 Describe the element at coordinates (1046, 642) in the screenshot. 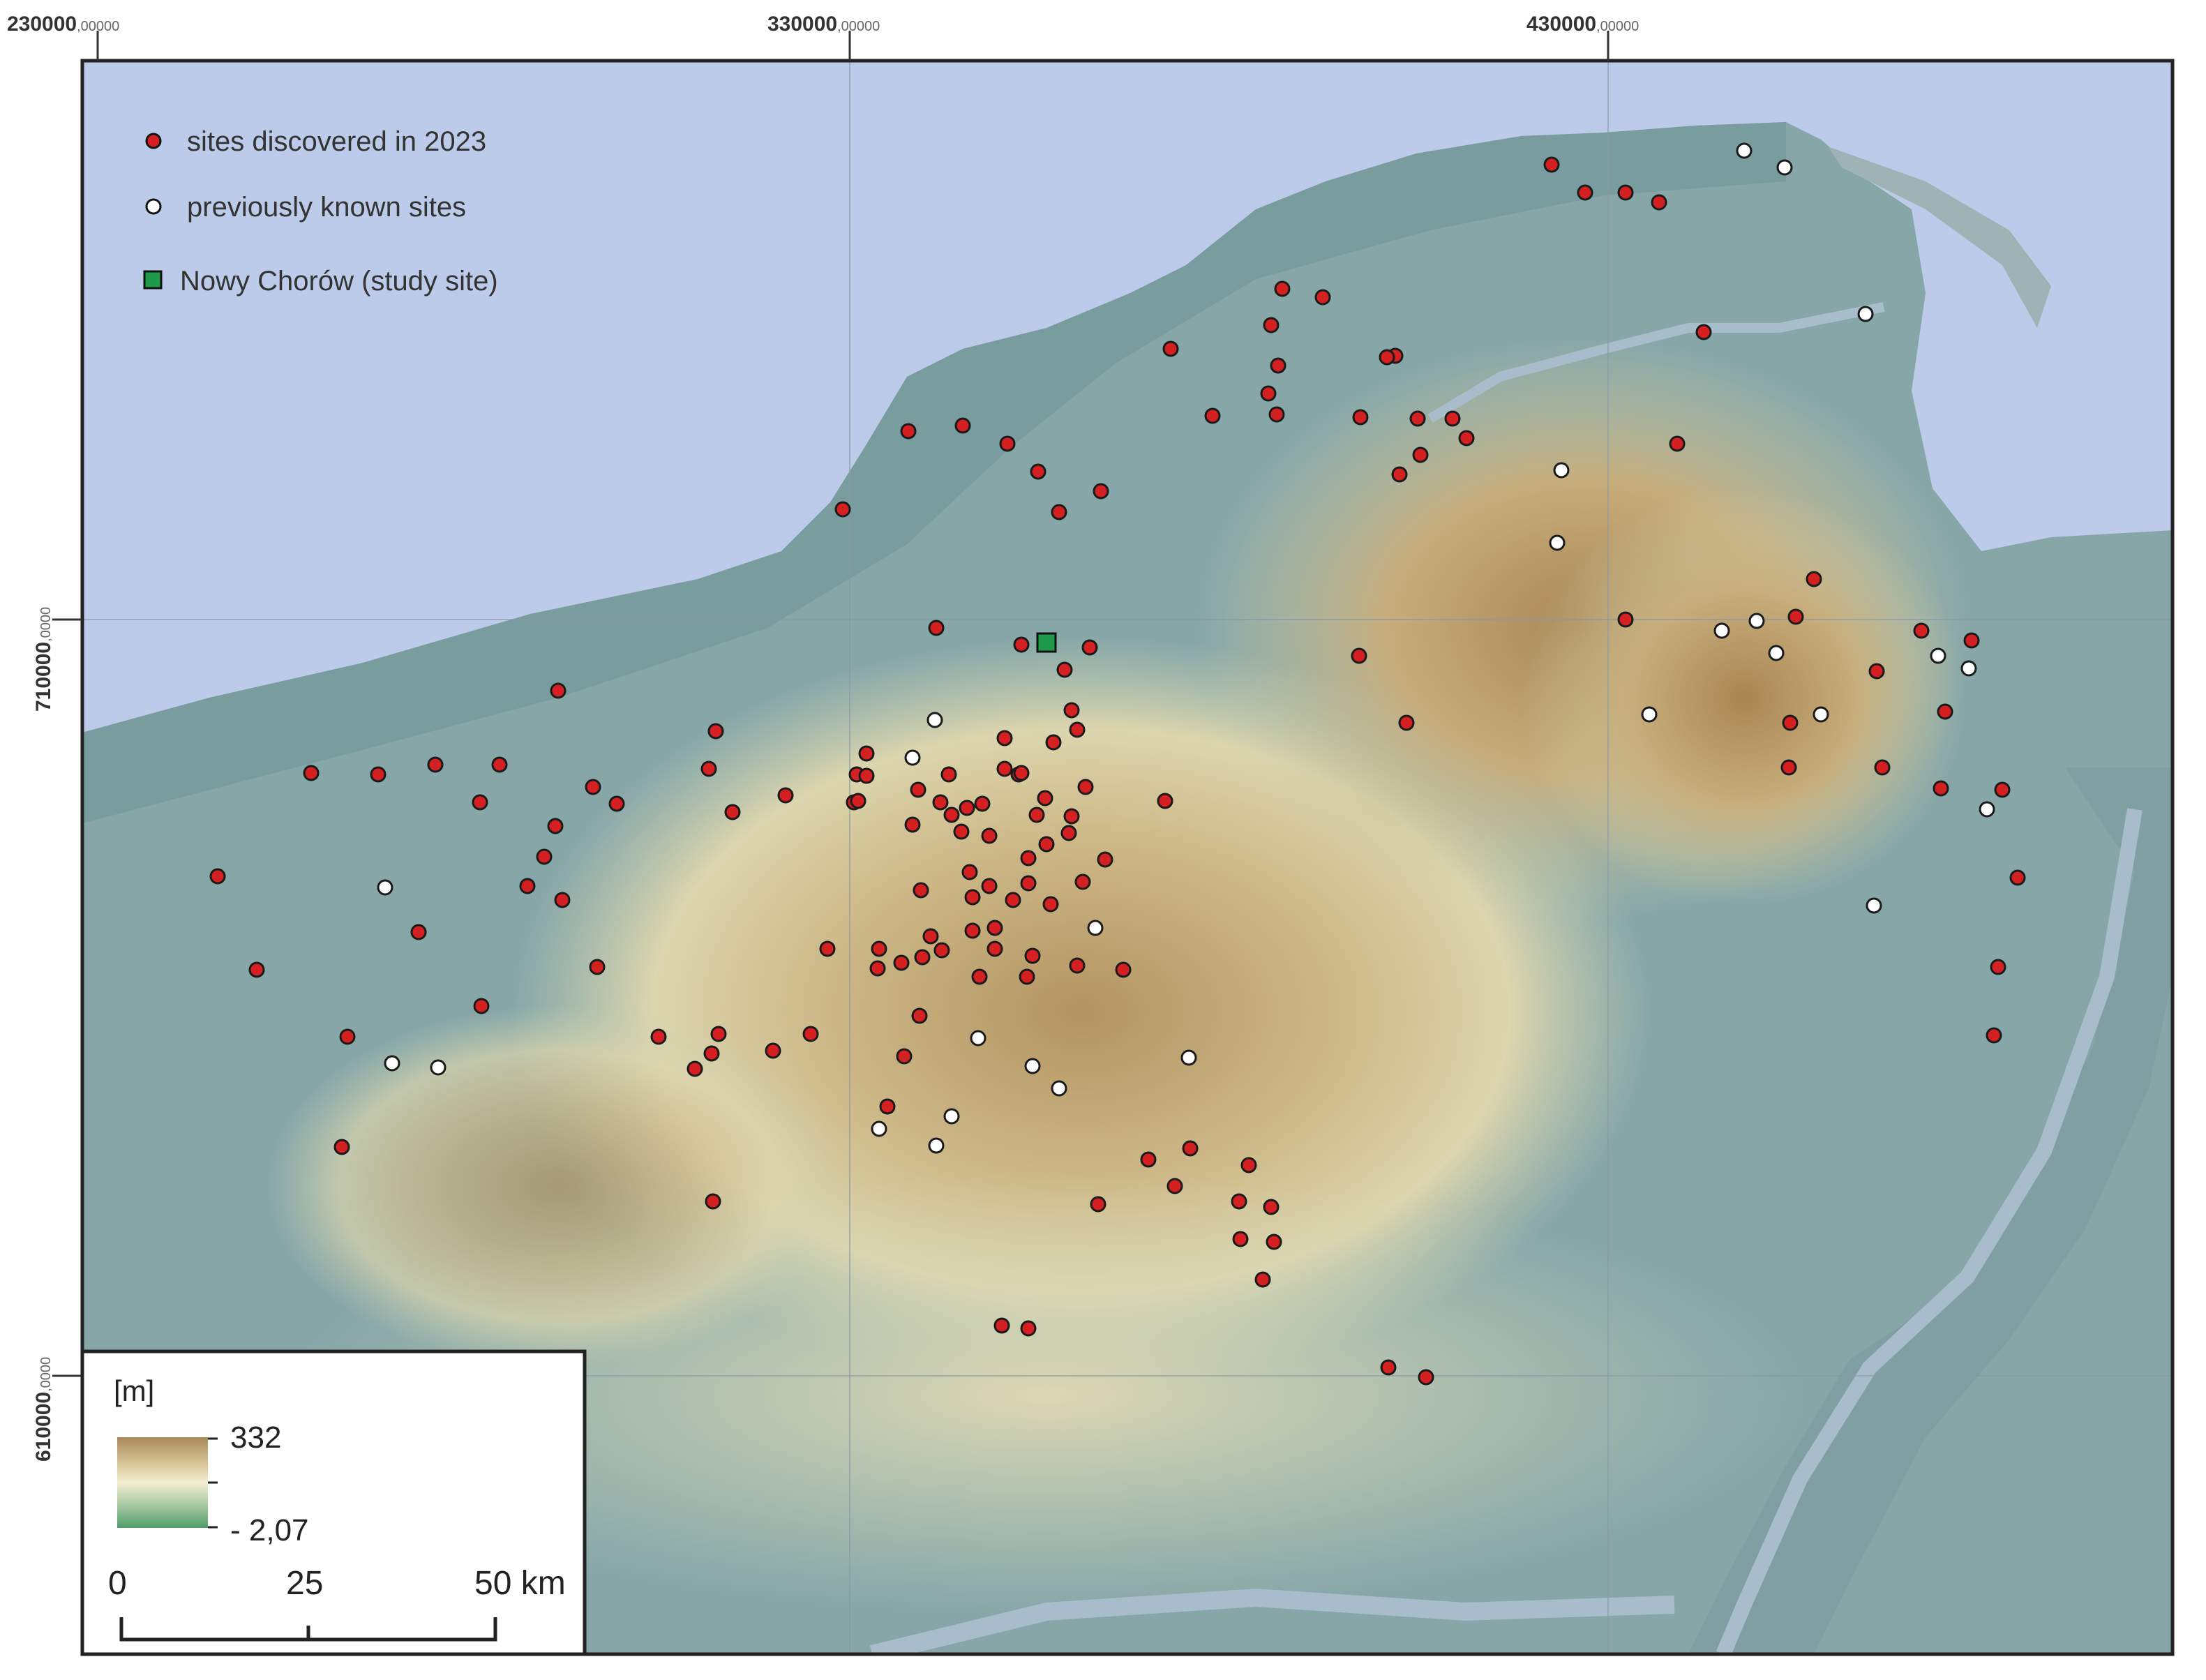

I see `study-site-marker` at that location.